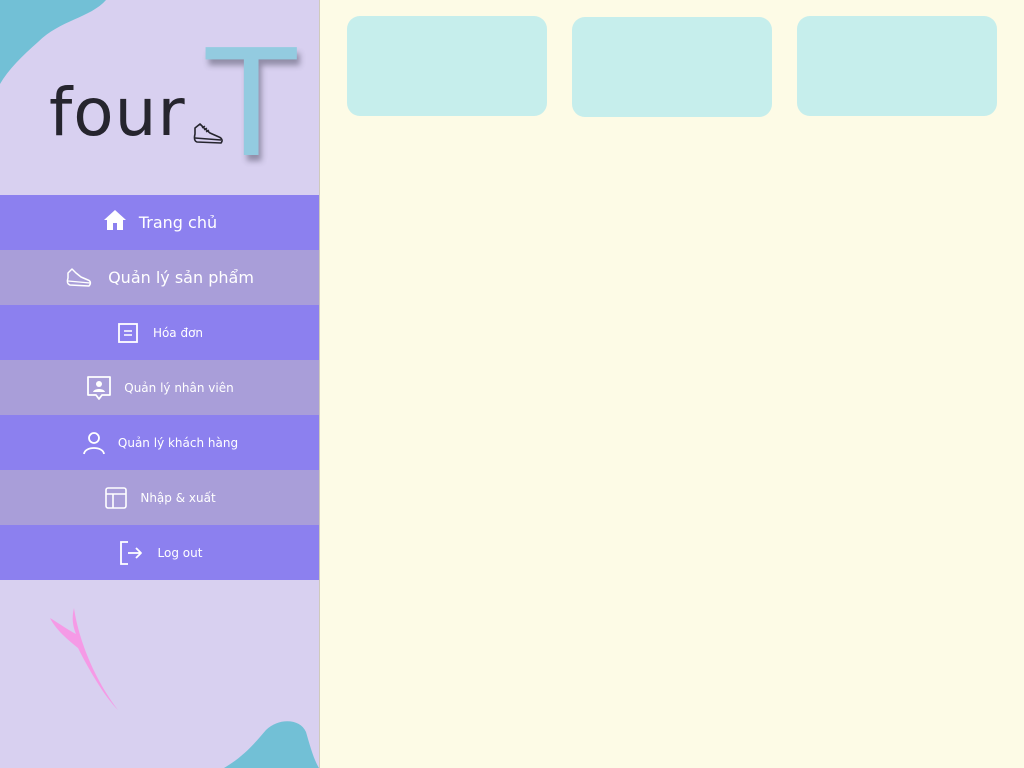 The width and height of the screenshot is (1024, 768). Describe the element at coordinates (117, 112) in the screenshot. I see `logo-text: four` at that location.